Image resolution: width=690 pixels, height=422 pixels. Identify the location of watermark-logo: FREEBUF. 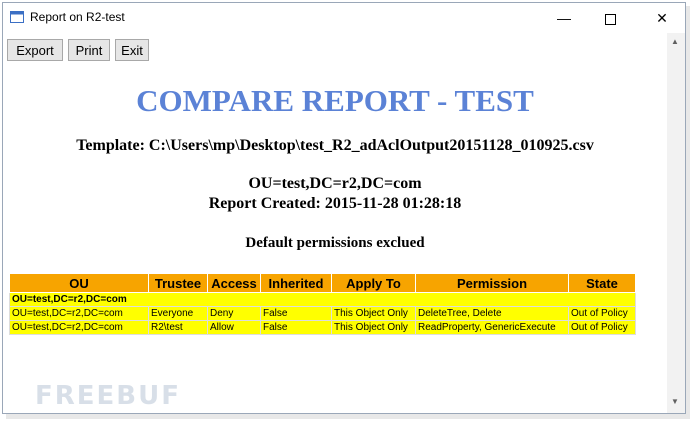
(108, 396).